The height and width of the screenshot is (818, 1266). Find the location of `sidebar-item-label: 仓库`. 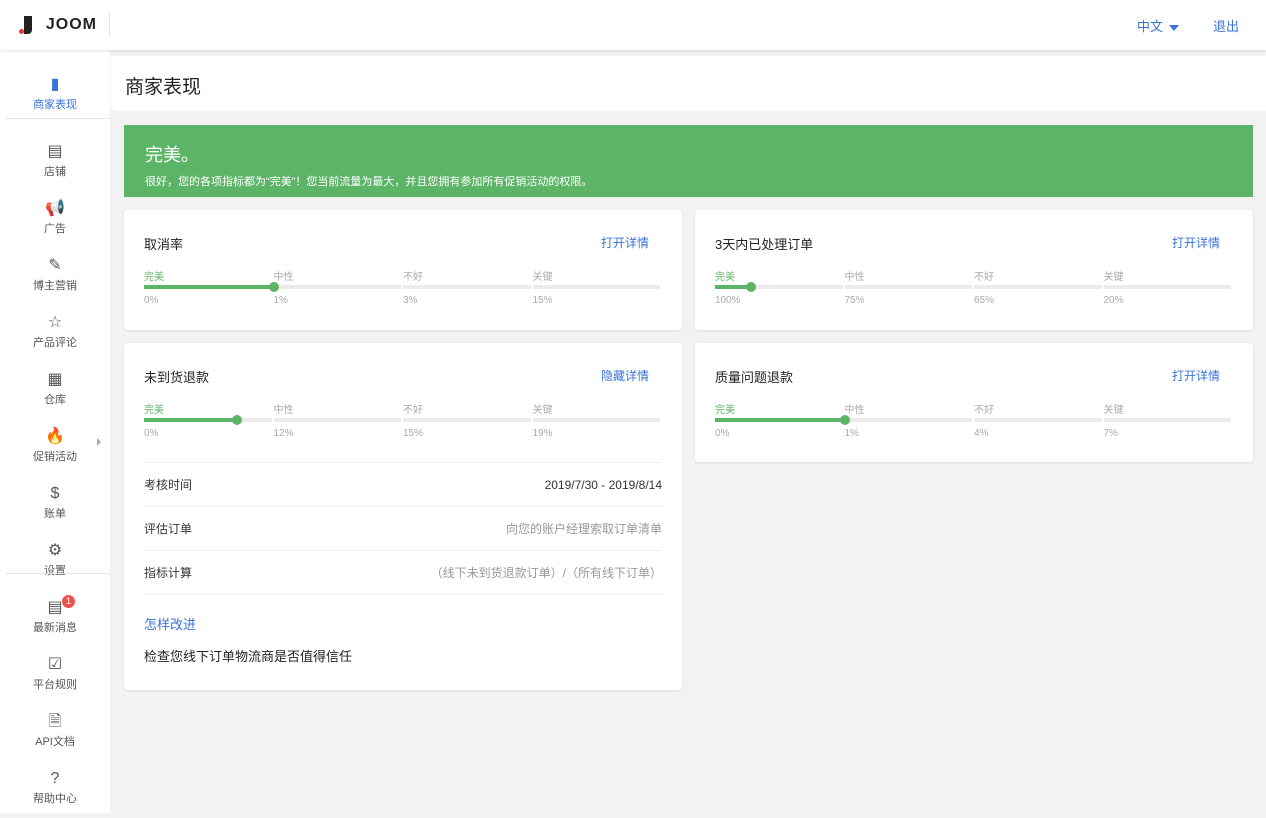

sidebar-item-label: 仓库 is located at coordinates (55, 400).